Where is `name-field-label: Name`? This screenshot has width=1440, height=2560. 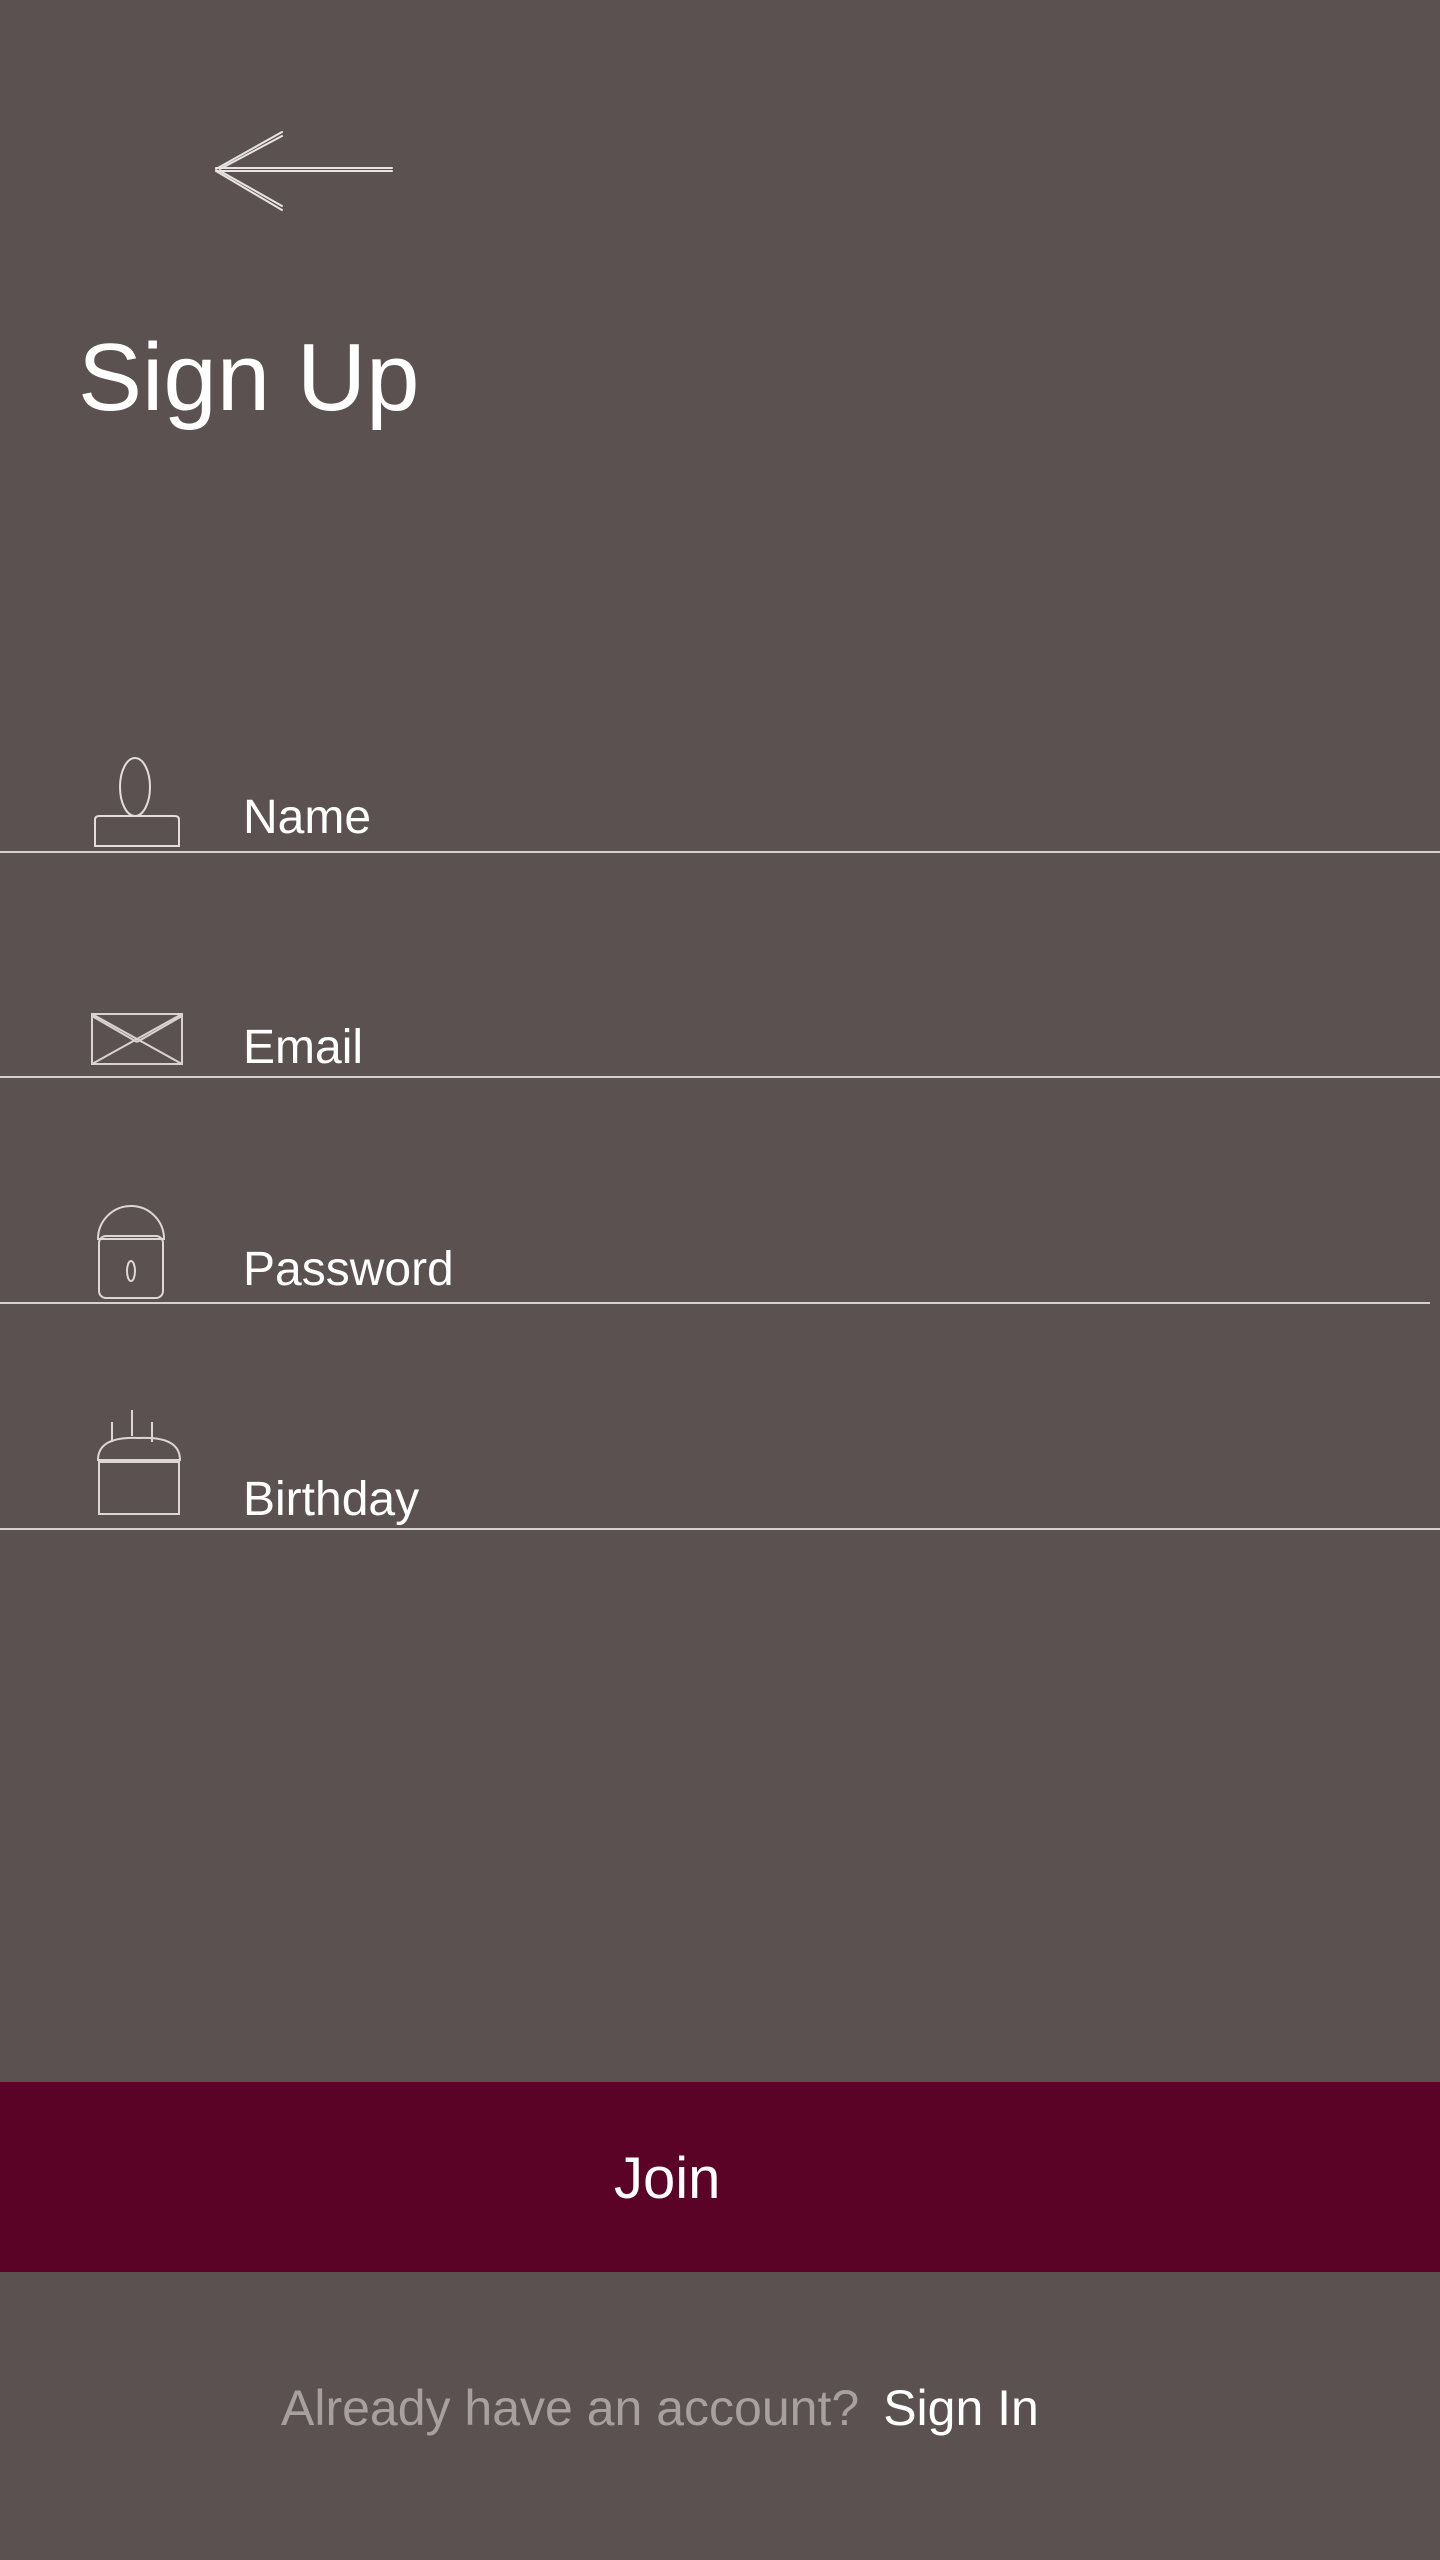 name-field-label: Name is located at coordinates (307, 817).